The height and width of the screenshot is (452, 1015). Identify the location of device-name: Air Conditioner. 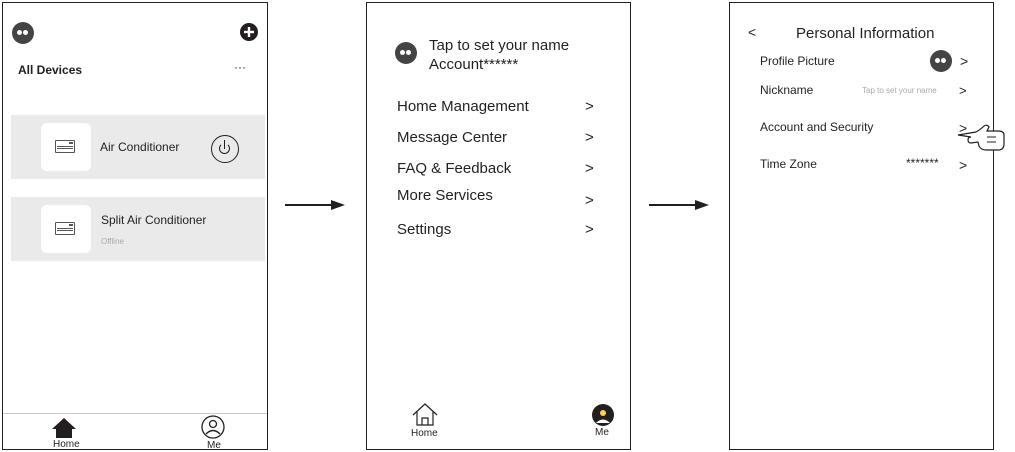
(140, 147).